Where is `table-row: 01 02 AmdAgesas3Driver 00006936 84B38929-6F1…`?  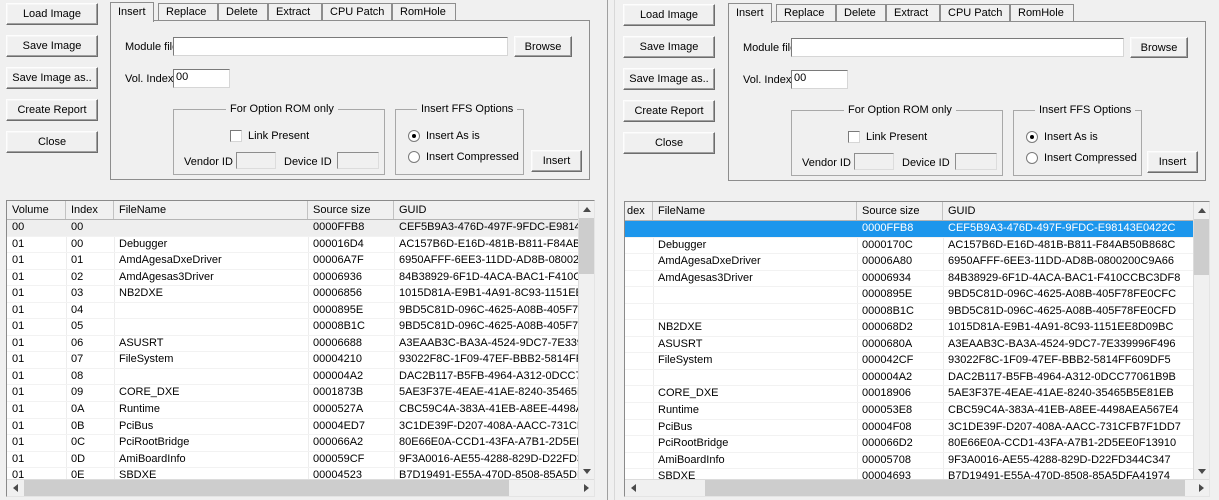 table-row: 01 02 AmdAgesas3Driver 00006936 84B38929-6F1… is located at coordinates (300, 278).